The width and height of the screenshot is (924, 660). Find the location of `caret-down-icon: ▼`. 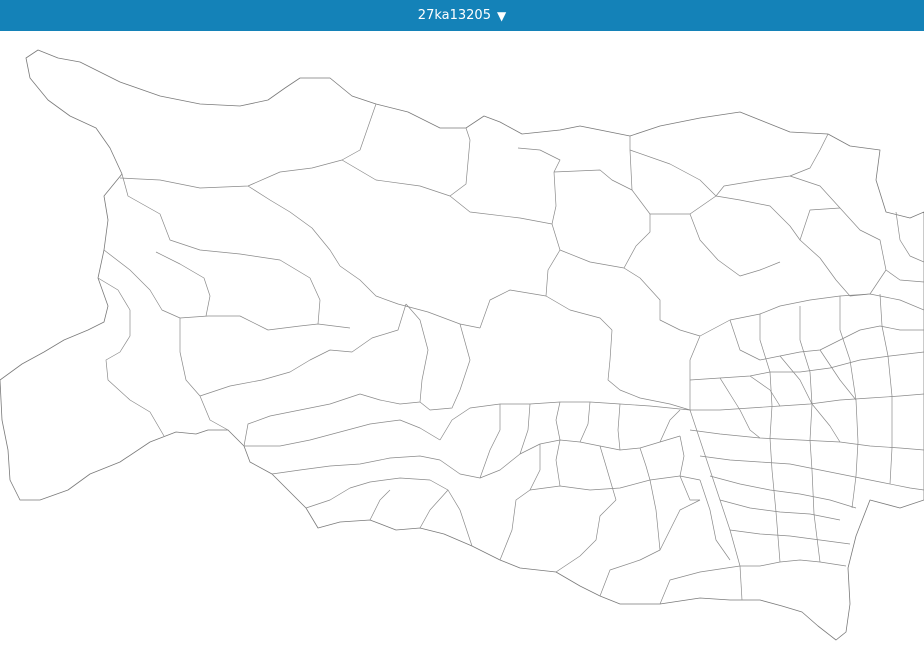

caret-down-icon: ▼ is located at coordinates (501, 15).